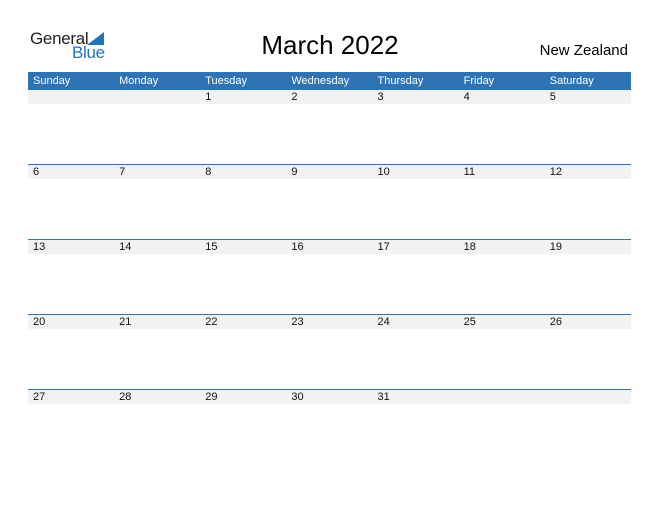 Image resolution: width=660 pixels, height=510 pixels. Describe the element at coordinates (39, 397) in the screenshot. I see `day-cell: 27` at that location.